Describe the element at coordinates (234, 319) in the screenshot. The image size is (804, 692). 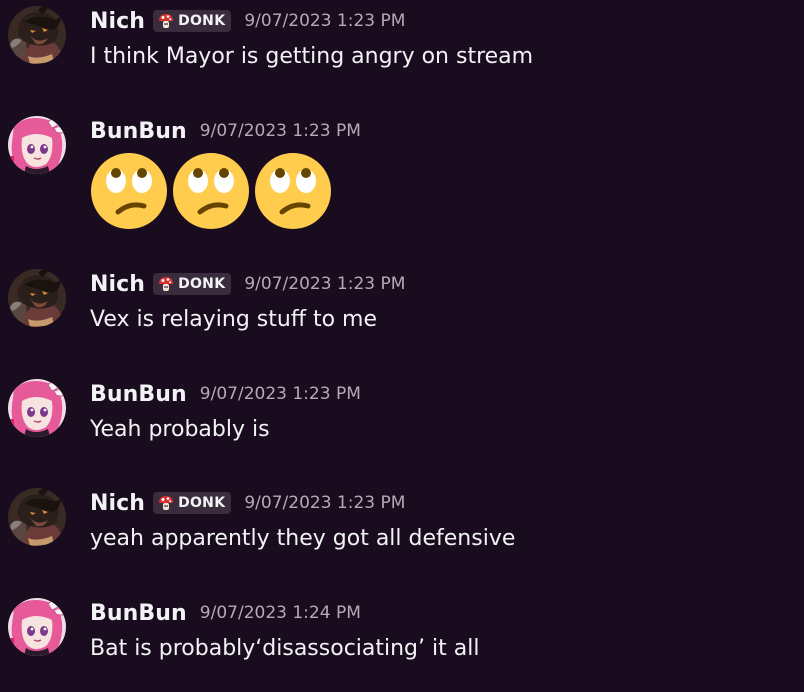
I see `message-text: Vex is relaying stuff to me` at that location.